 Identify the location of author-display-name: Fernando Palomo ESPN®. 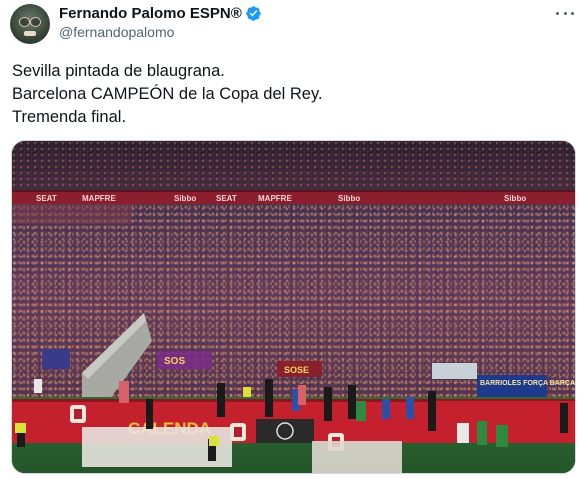
(150, 13).